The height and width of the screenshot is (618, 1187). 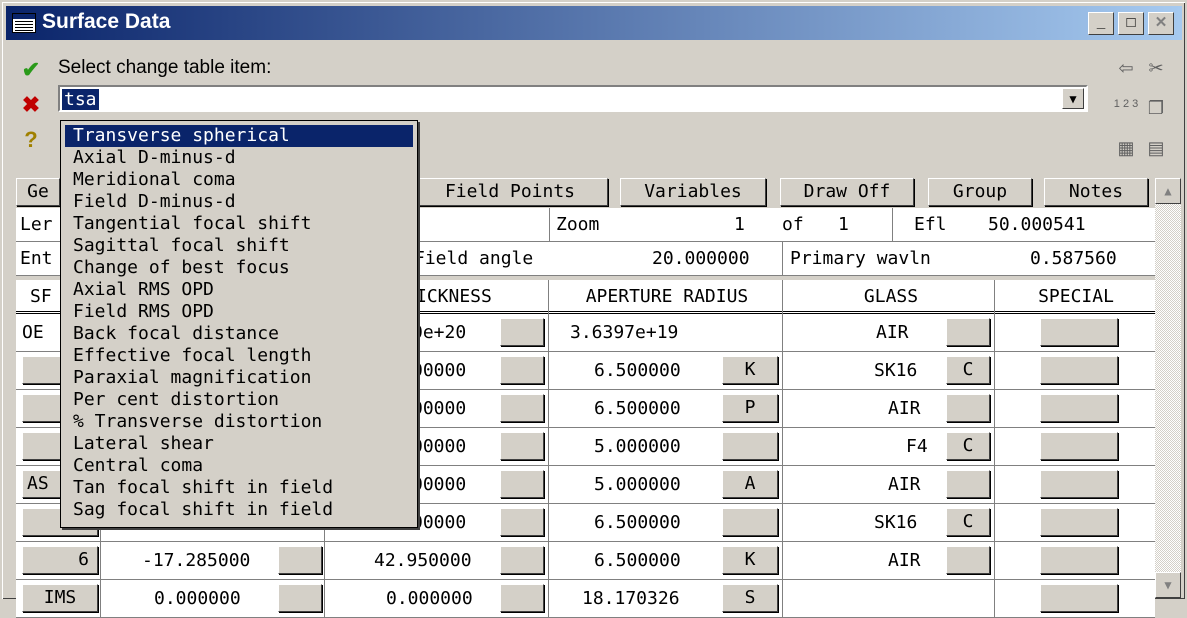 I want to click on lens-label: Ler, so click(x=36, y=224).